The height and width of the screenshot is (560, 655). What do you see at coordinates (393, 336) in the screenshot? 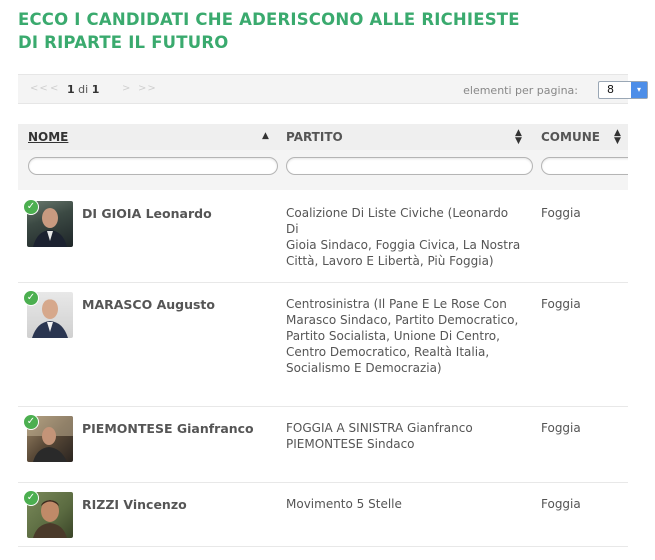
I see `party-line: Partito Socialista, Unione Di Centro,` at bounding box center [393, 336].